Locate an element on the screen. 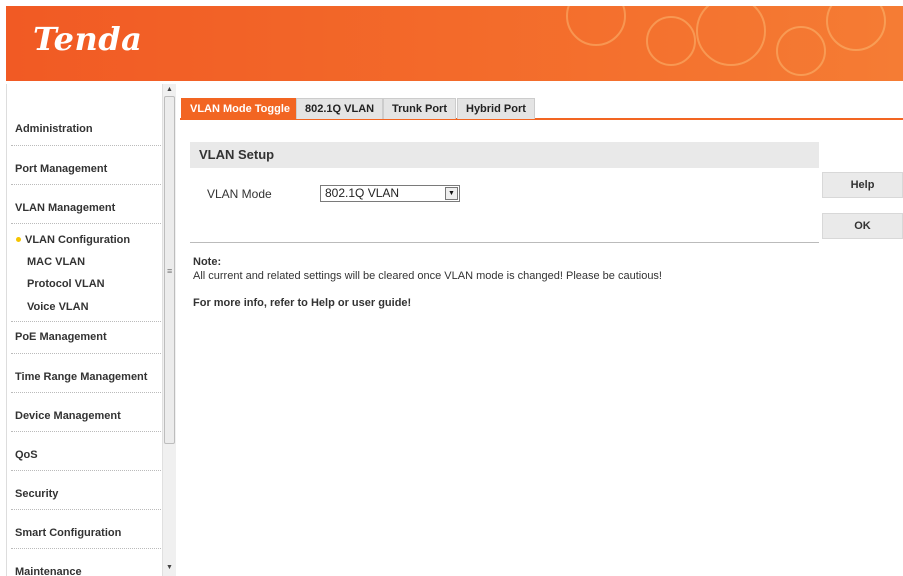 This screenshot has height=576, width=903. tab-hybrid-port: Hybrid Port is located at coordinates (496, 108).